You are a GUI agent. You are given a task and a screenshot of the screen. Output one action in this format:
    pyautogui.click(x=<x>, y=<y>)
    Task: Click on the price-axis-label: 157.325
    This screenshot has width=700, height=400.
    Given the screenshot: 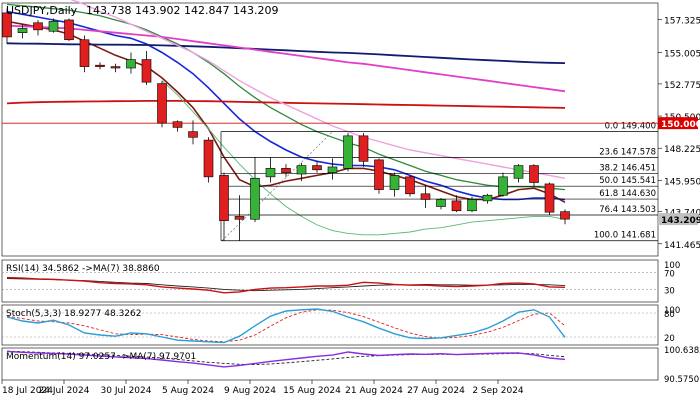 What is the action you would take?
    pyautogui.click(x=682, y=22)
    